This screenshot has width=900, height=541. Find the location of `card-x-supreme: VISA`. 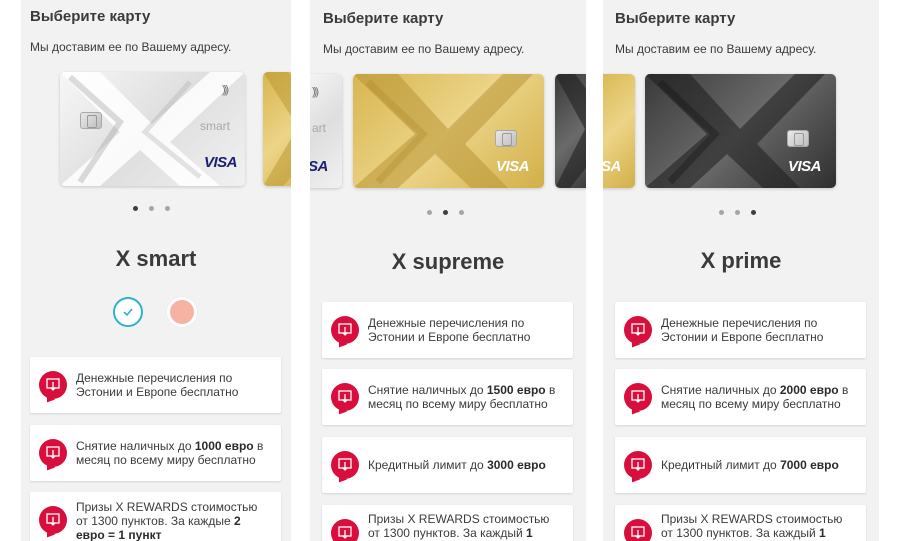

card-x-supreme: VISA is located at coordinates (448, 131).